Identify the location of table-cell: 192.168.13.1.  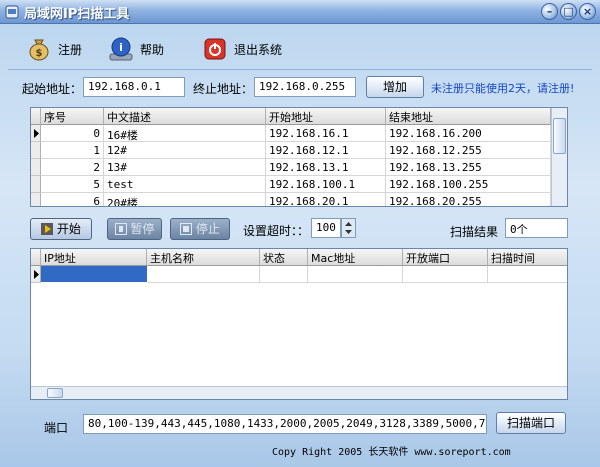
(326, 167).